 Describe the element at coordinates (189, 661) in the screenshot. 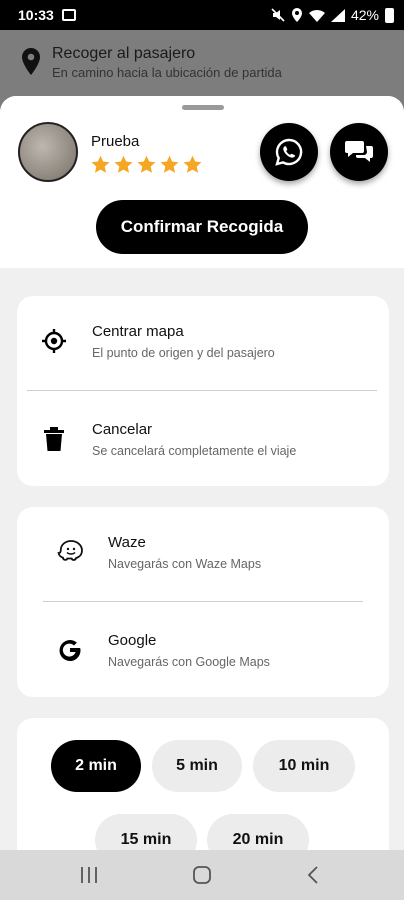

I see `google-subtitle: Navegarás con Google Maps` at that location.